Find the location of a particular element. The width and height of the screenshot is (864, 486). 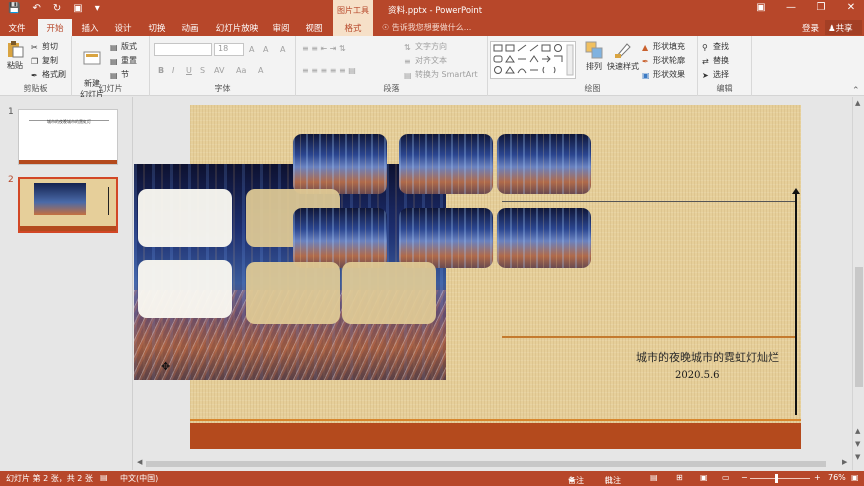

sign-in-link: 登录 is located at coordinates (810, 28).